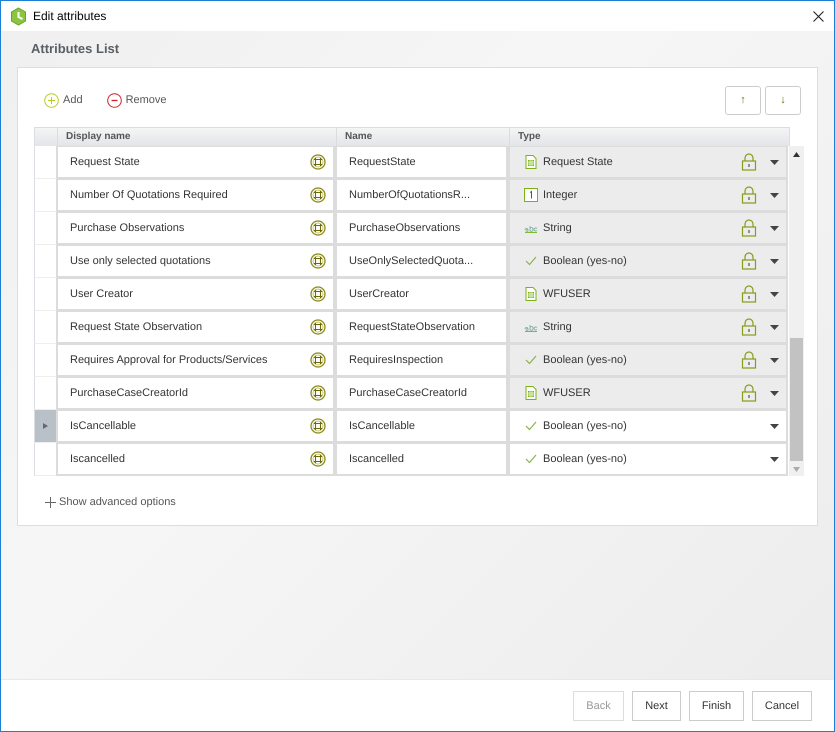 The image size is (835, 732). Describe the element at coordinates (716, 705) in the screenshot. I see `finish-button: Finish` at that location.